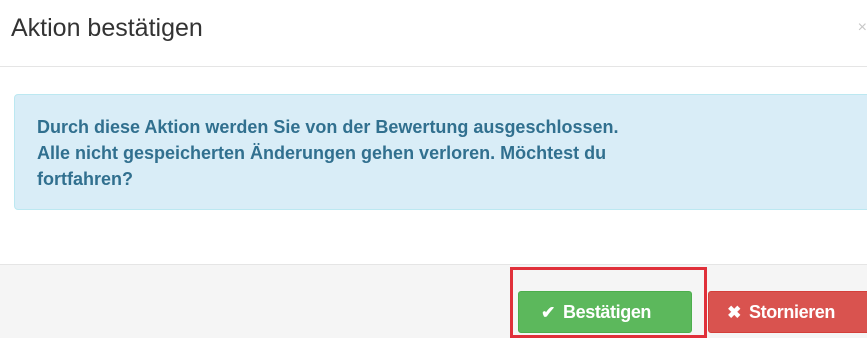 Image resolution: width=867 pixels, height=338 pixels. Describe the element at coordinates (792, 312) in the screenshot. I see `cancel-button-label: Stornieren` at that location.